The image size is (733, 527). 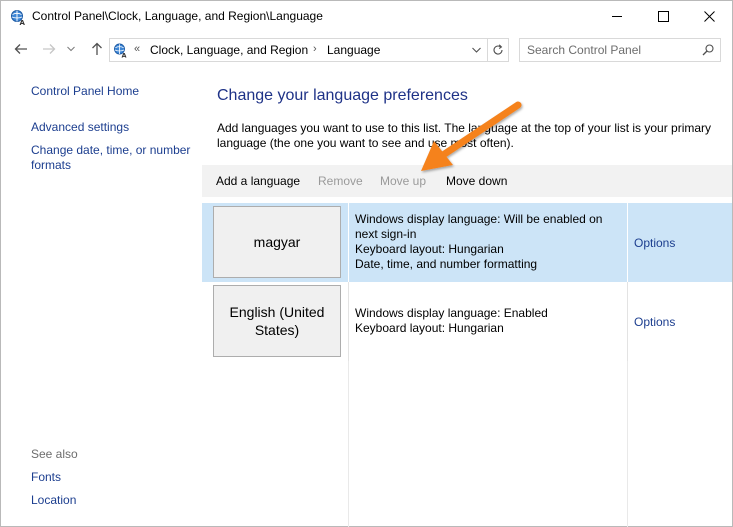 I want to click on arrow-up-icon, so click(x=97, y=48).